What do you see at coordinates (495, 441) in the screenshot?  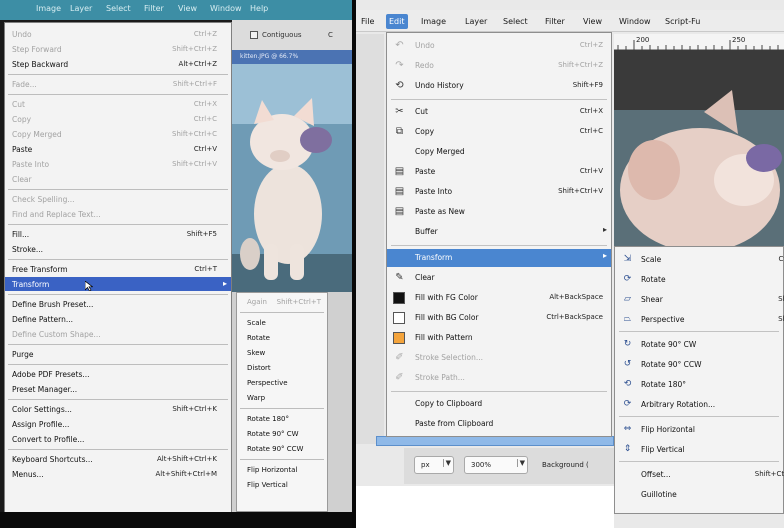 I see `gimp-horizontal-scrollbar` at bounding box center [495, 441].